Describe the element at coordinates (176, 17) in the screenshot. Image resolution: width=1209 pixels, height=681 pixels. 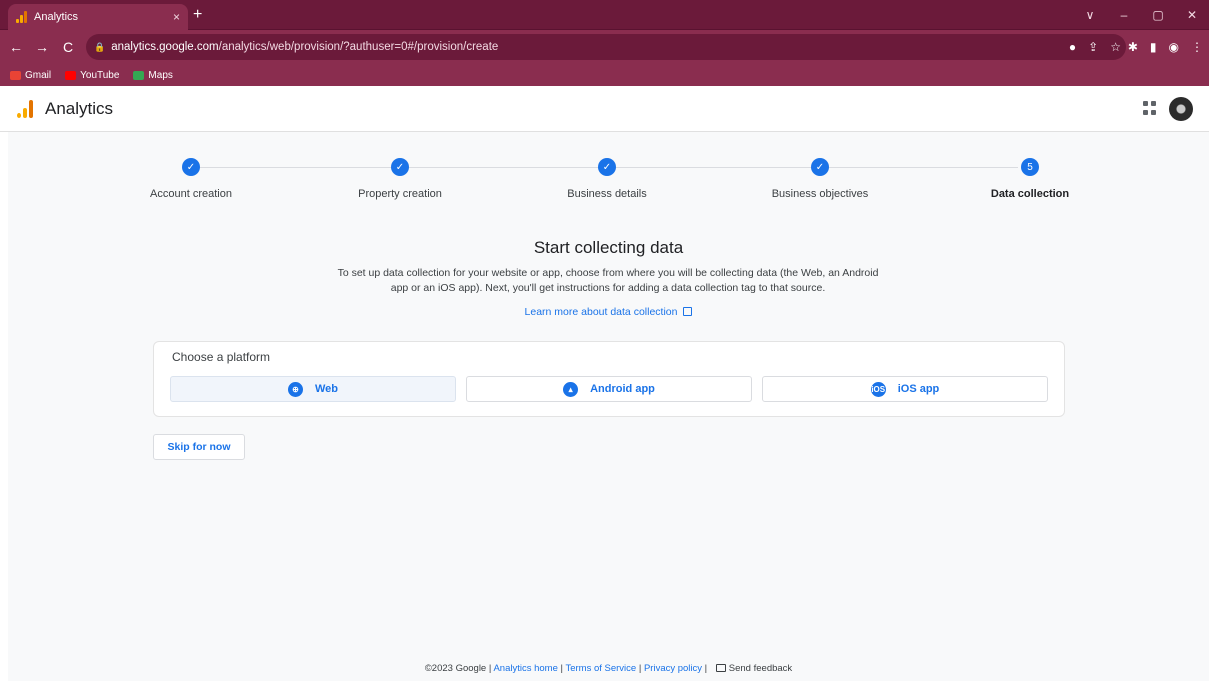
I see `tab-close-icon: ×` at that location.